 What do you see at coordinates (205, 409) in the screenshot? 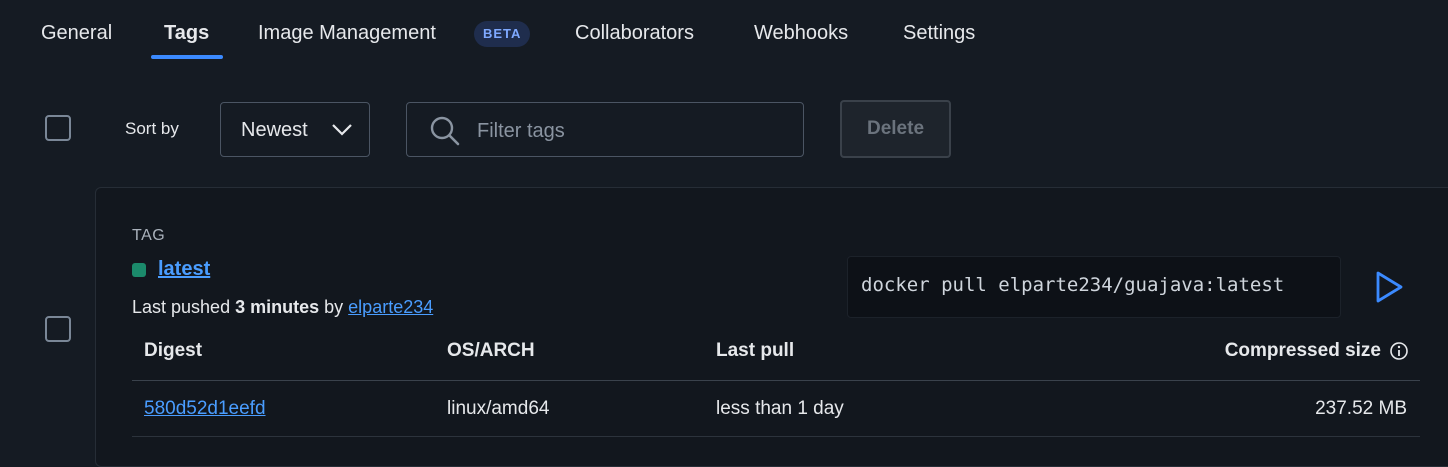
I see `digest-link: 580d52d1eefd` at bounding box center [205, 409].